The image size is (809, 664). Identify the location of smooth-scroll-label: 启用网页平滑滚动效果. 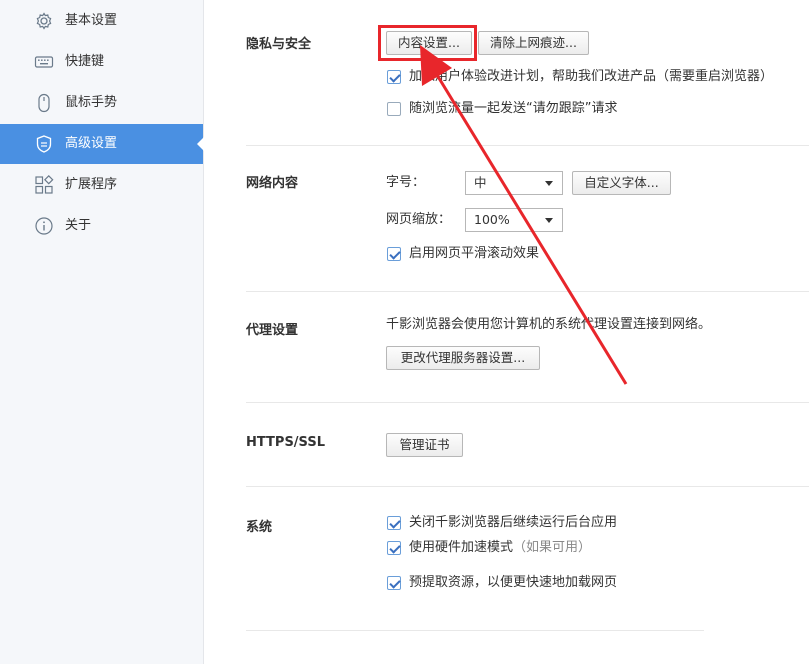
(474, 253).